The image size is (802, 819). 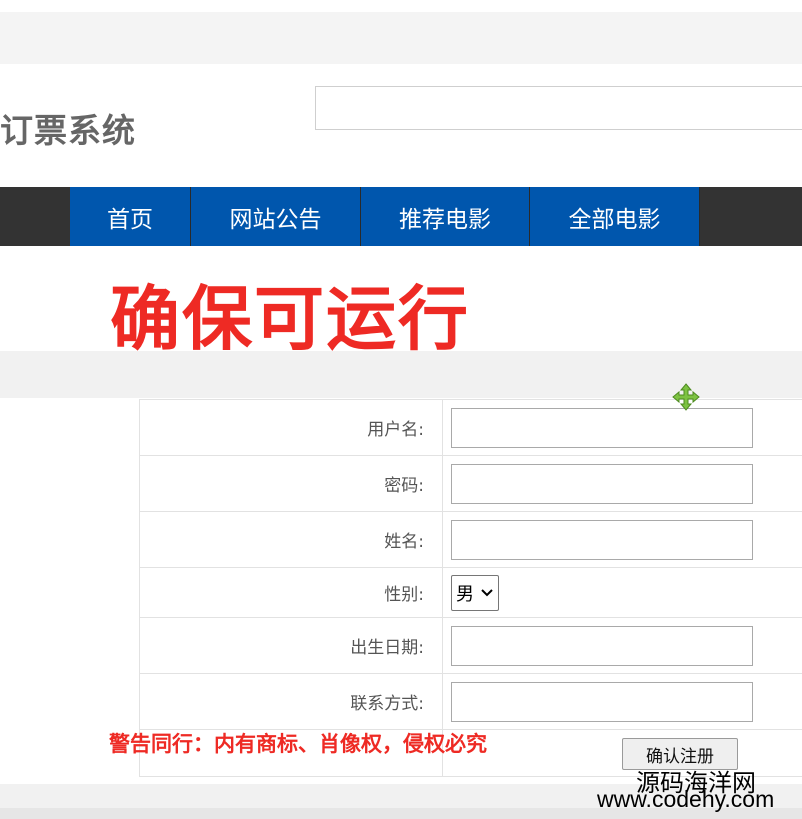 I want to click on password-input, so click(x=602, y=483).